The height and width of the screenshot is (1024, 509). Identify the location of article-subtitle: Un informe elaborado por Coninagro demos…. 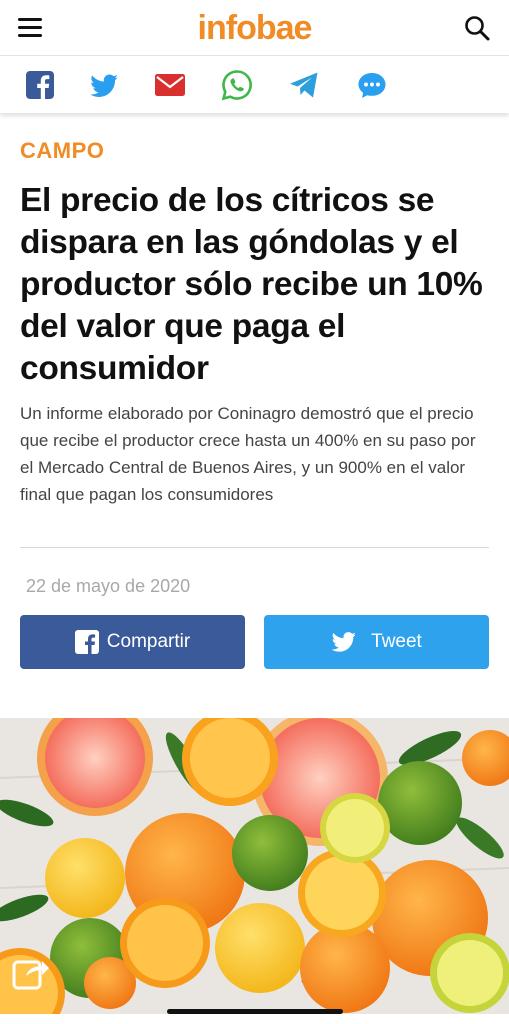
(248, 454).